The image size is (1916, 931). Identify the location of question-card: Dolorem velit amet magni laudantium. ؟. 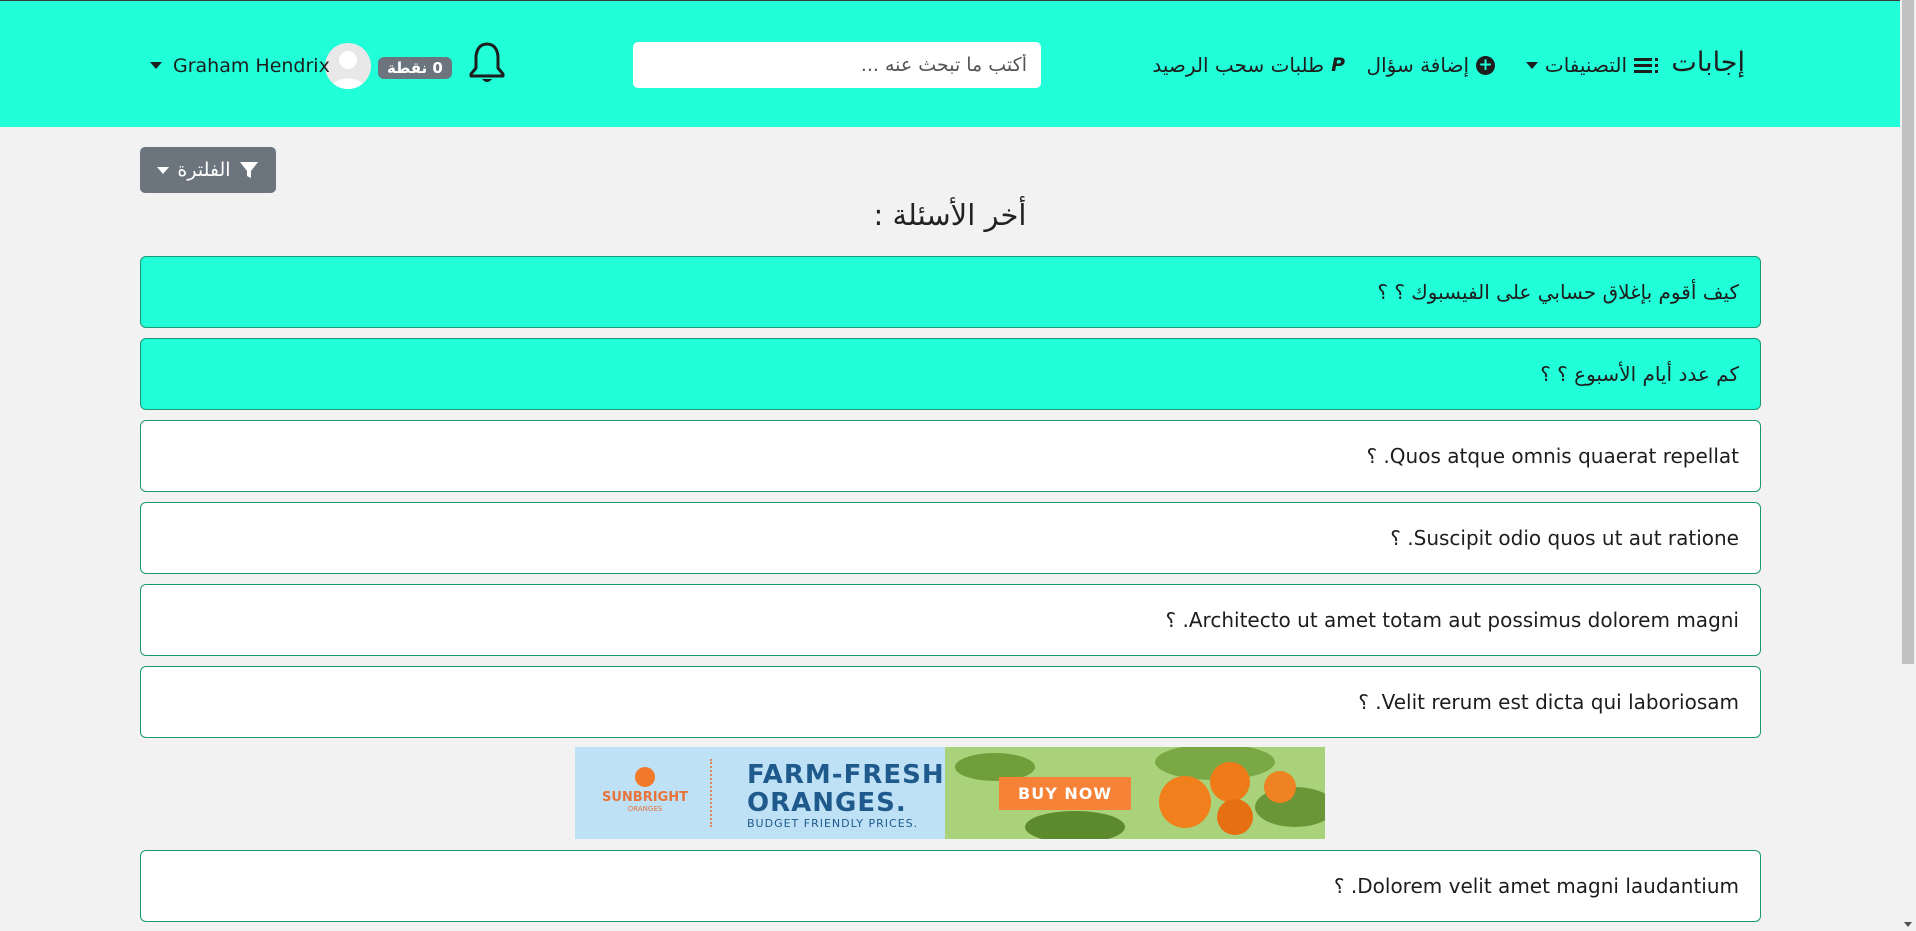
(950, 886).